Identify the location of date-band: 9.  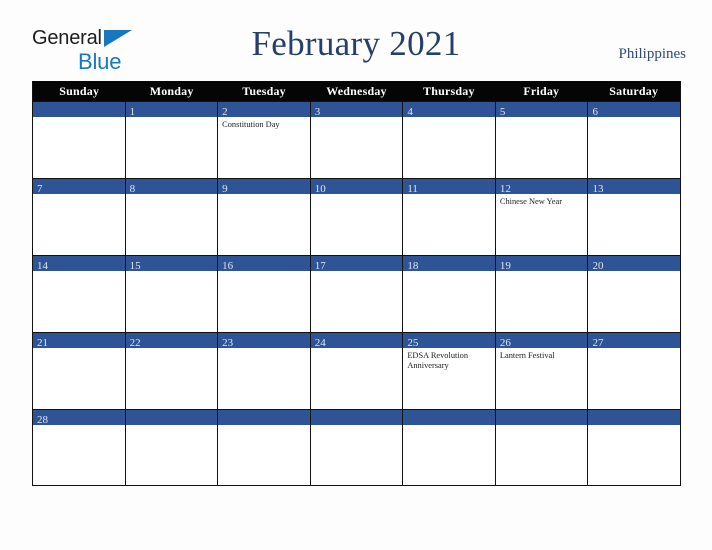
(264, 187).